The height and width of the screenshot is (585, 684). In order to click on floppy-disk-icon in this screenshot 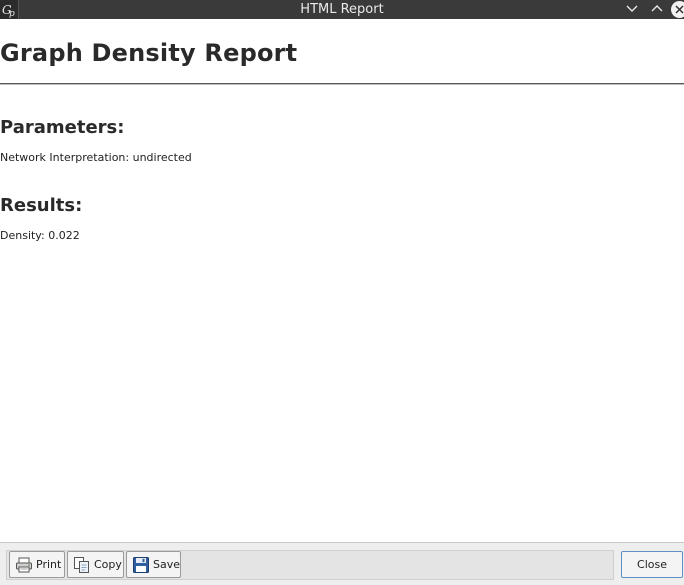, I will do `click(141, 565)`.